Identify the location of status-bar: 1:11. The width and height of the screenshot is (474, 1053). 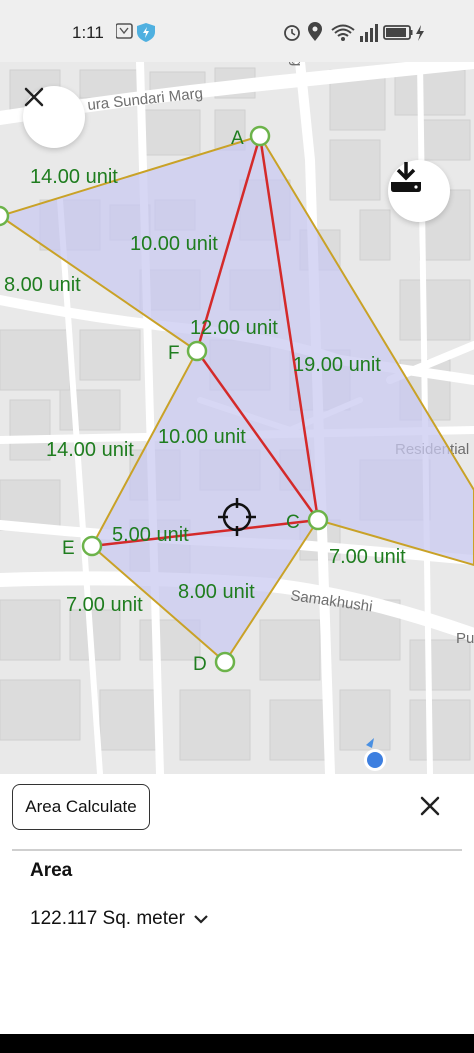
(237, 31).